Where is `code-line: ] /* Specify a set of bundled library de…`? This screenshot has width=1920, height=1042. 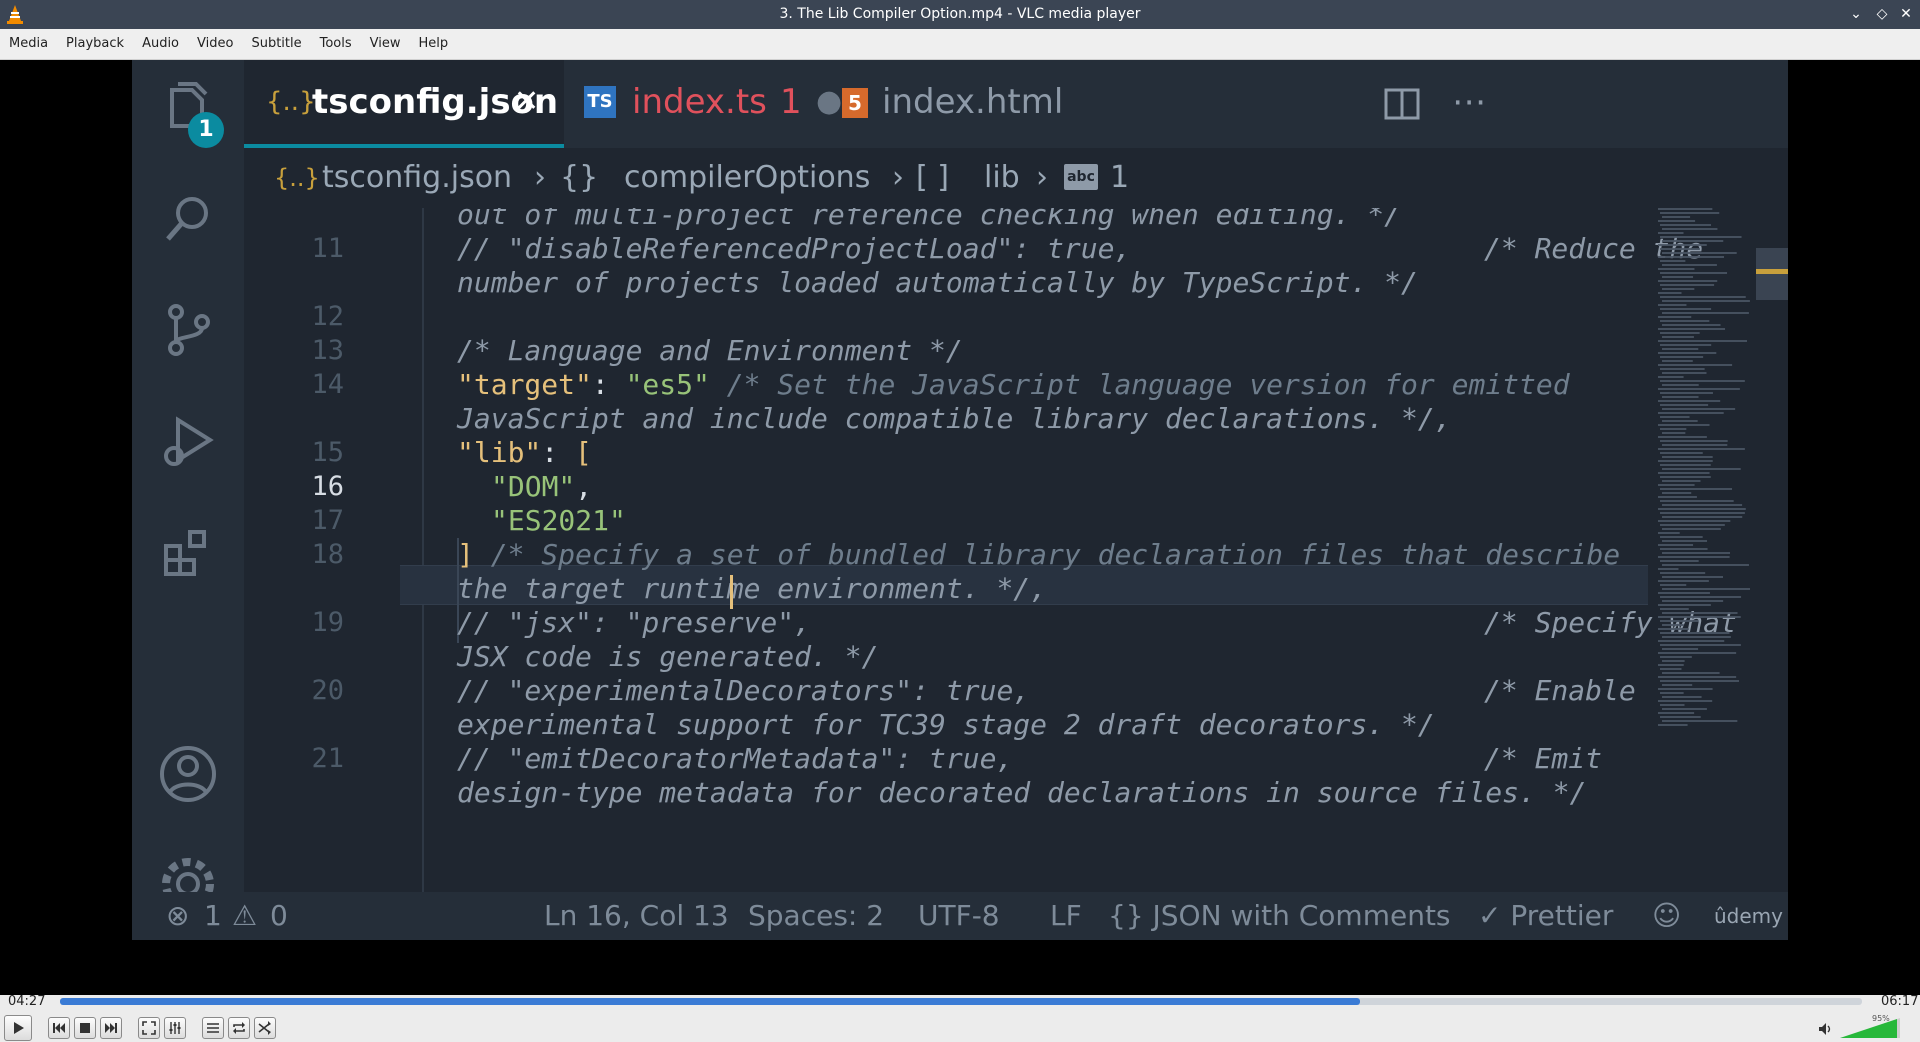
code-line: ] /* Specify a set of bundled library de… is located at coordinates (1038, 554).